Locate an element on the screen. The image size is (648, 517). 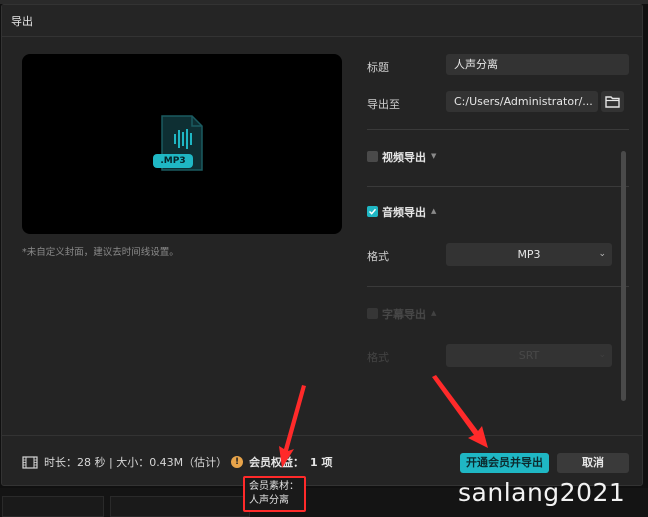
subtitle-export-checkbox is located at coordinates (372, 313).